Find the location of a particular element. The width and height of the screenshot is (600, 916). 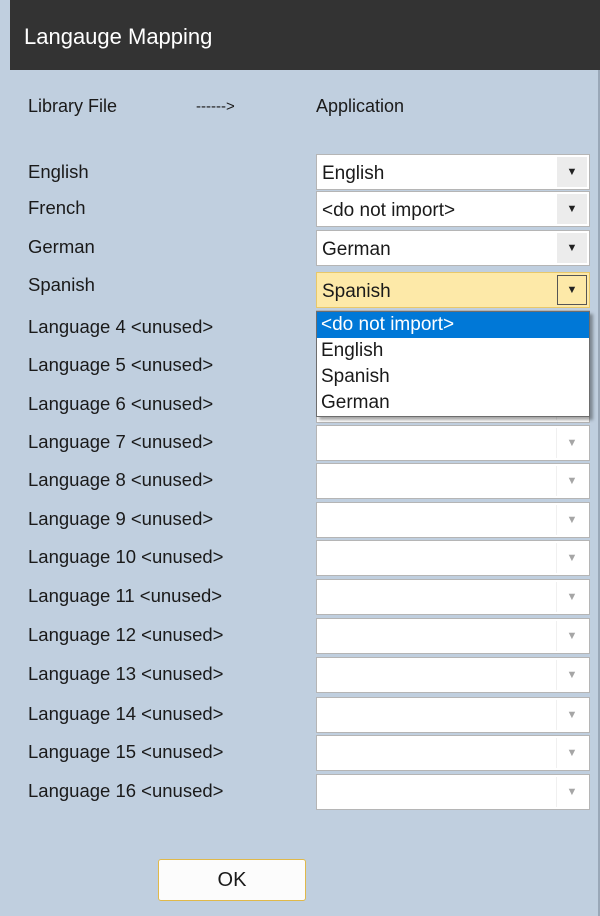

row-label: Language 10 <unused> is located at coordinates (126, 556).